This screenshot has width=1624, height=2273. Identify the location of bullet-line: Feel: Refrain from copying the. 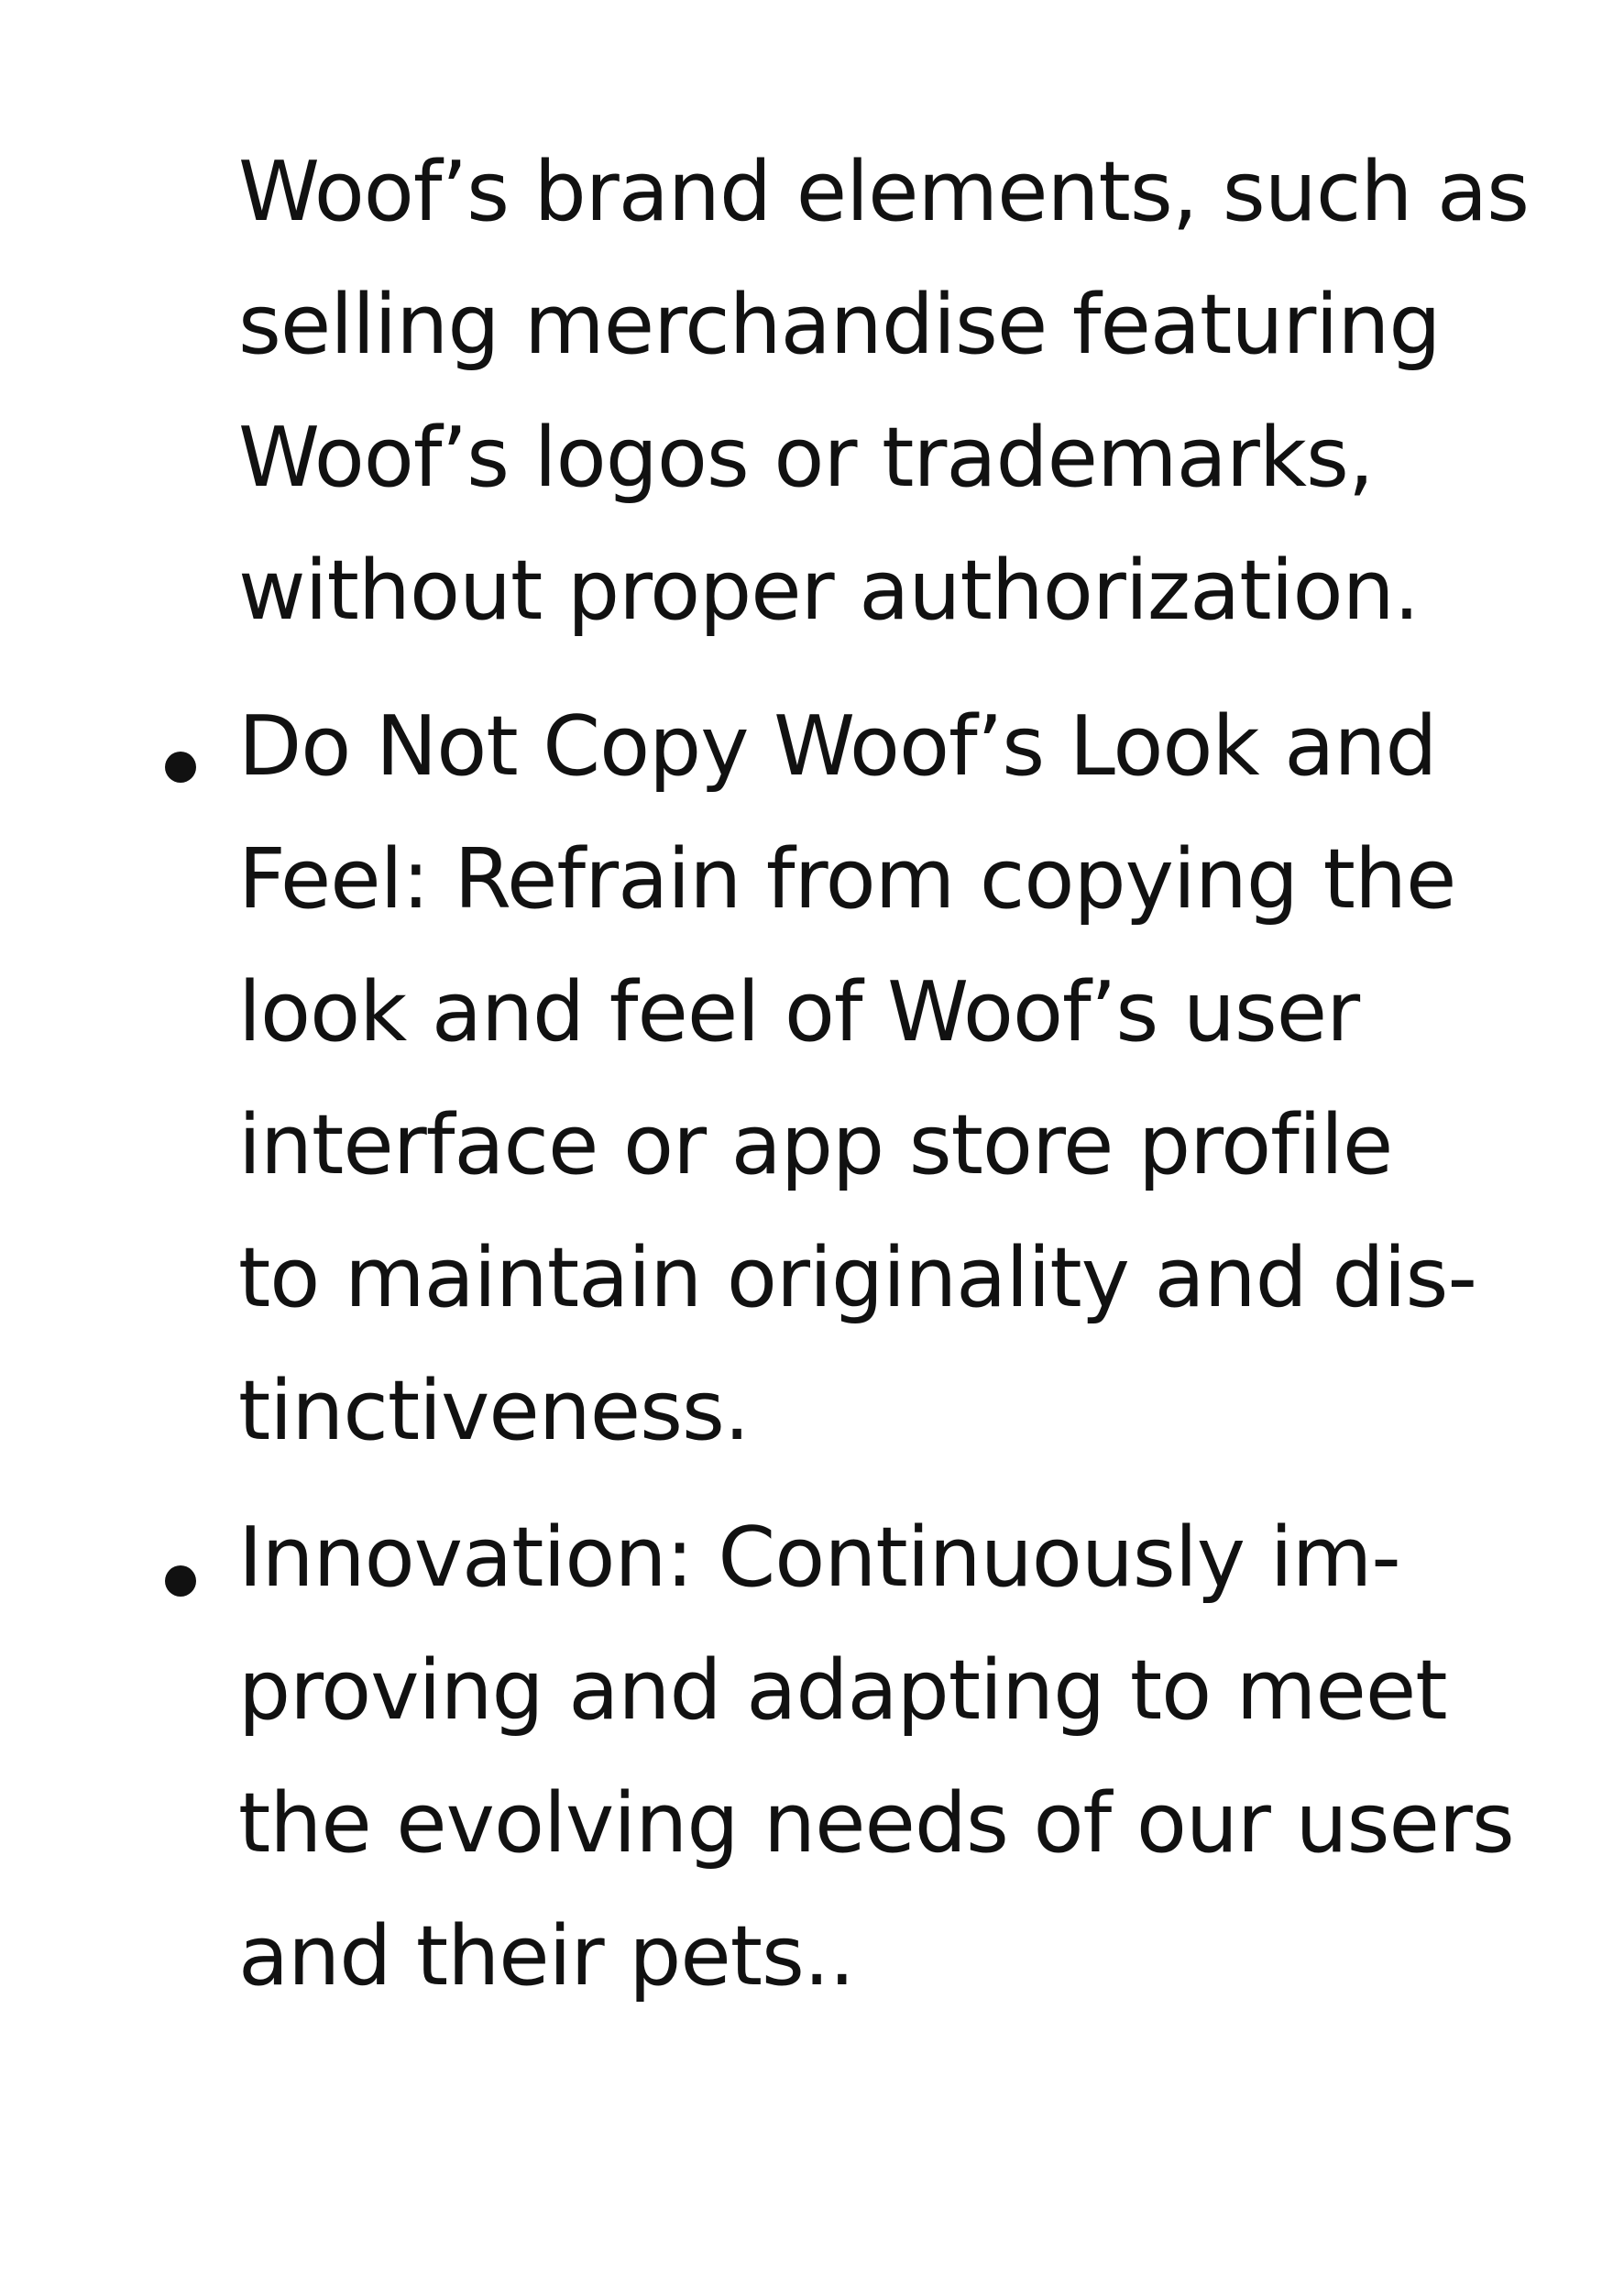
(847, 879).